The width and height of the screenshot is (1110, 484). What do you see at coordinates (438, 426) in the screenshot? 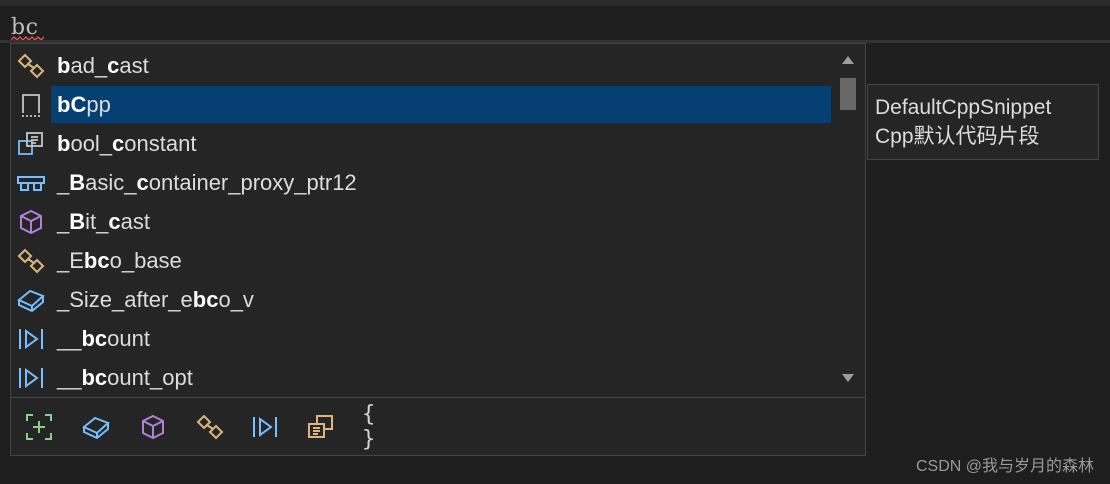
I see `completion-filter-bar: { }` at bounding box center [438, 426].